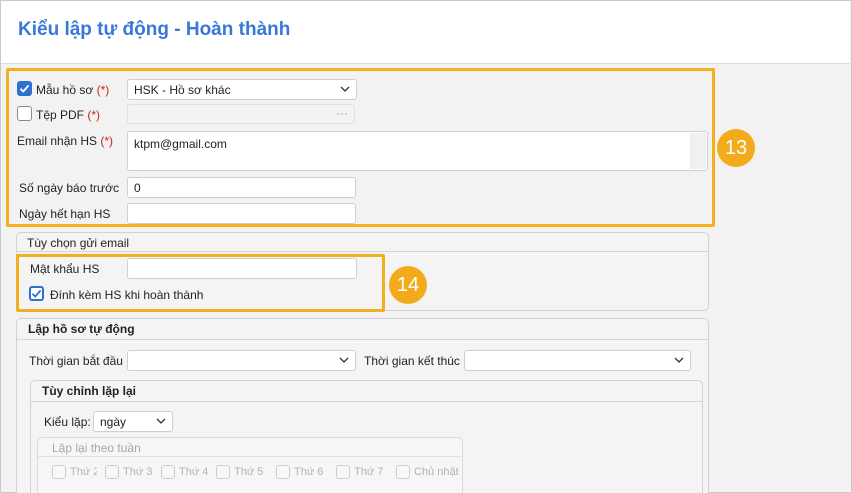 The image size is (852, 493). I want to click on weekday-label: Thứ 6, so click(309, 472).